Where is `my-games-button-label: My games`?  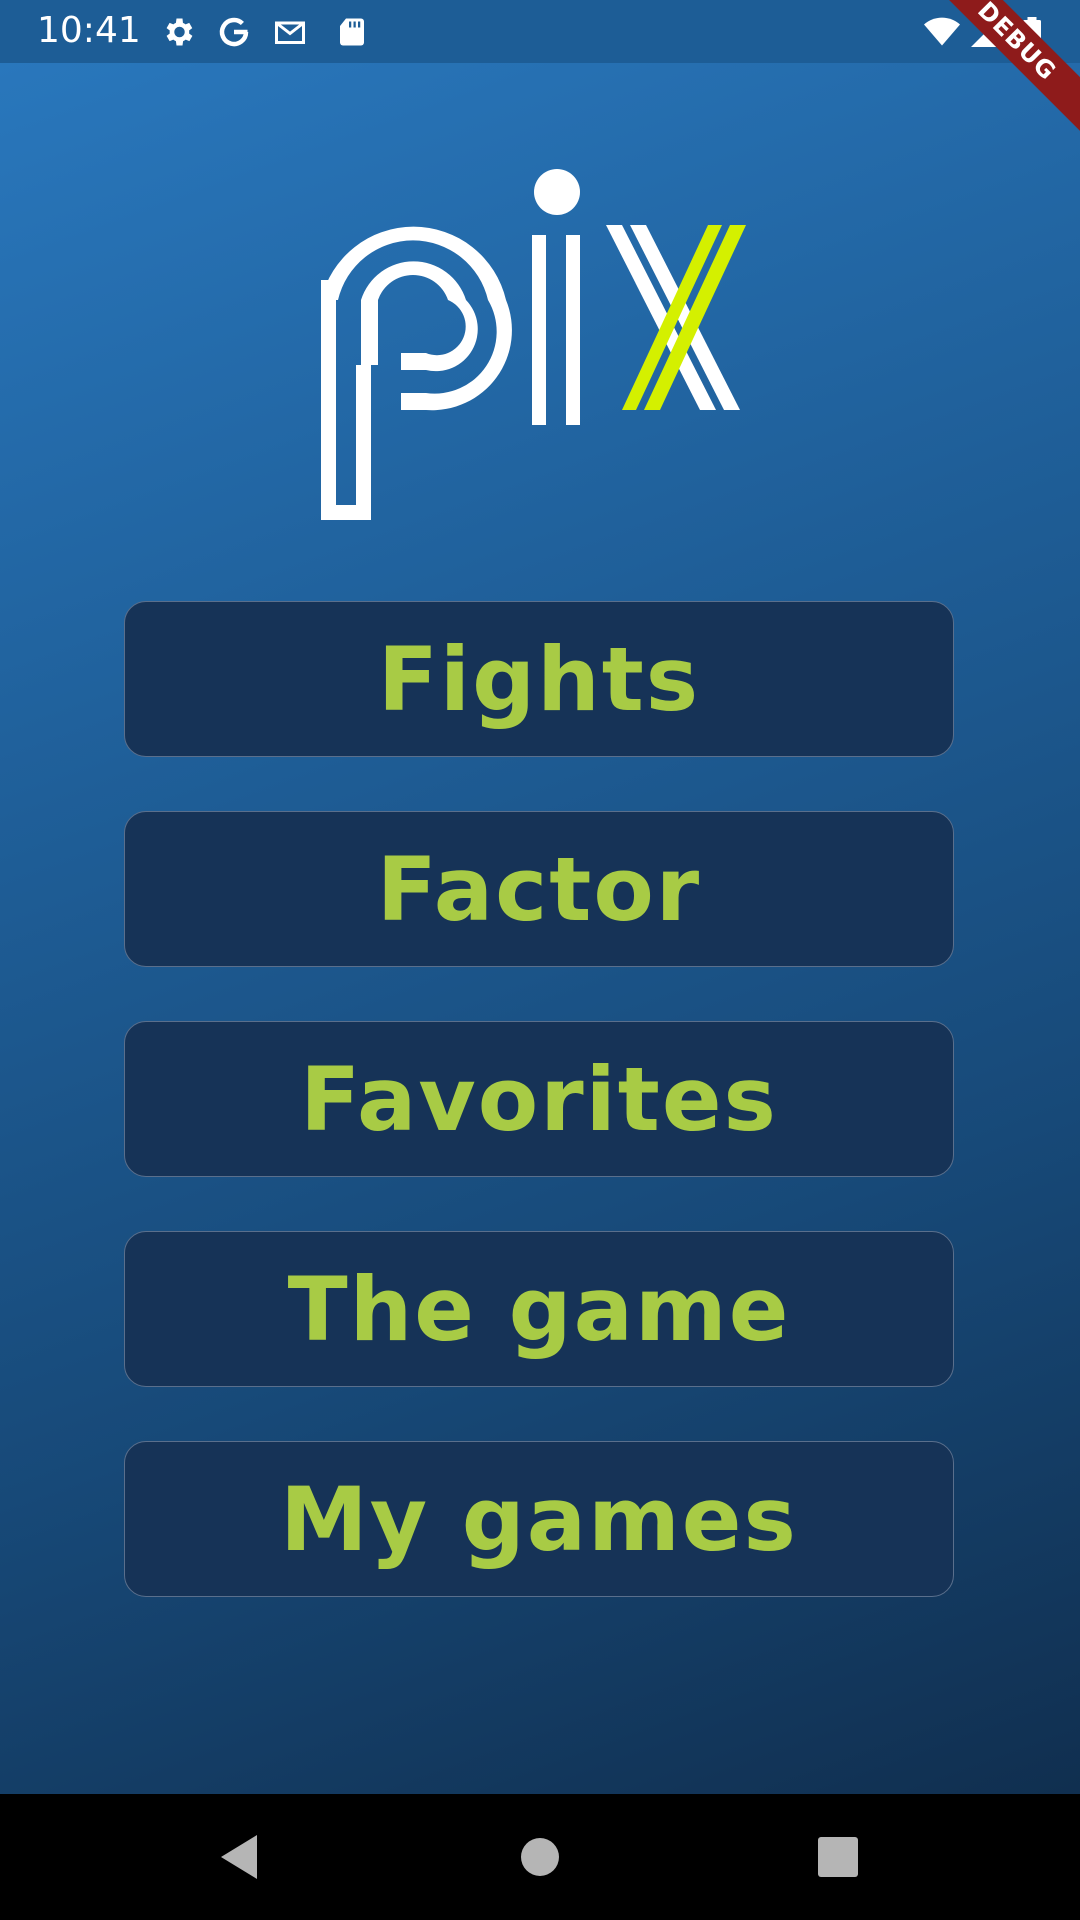
my-games-button-label: My games is located at coordinates (539, 1519).